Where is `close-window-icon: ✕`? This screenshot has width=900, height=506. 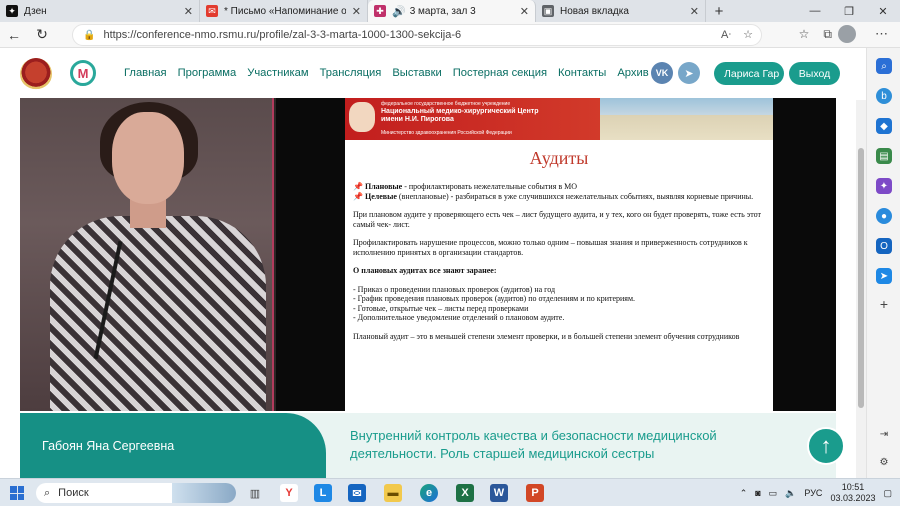
close-window-icon: ✕ is located at coordinates (883, 11).